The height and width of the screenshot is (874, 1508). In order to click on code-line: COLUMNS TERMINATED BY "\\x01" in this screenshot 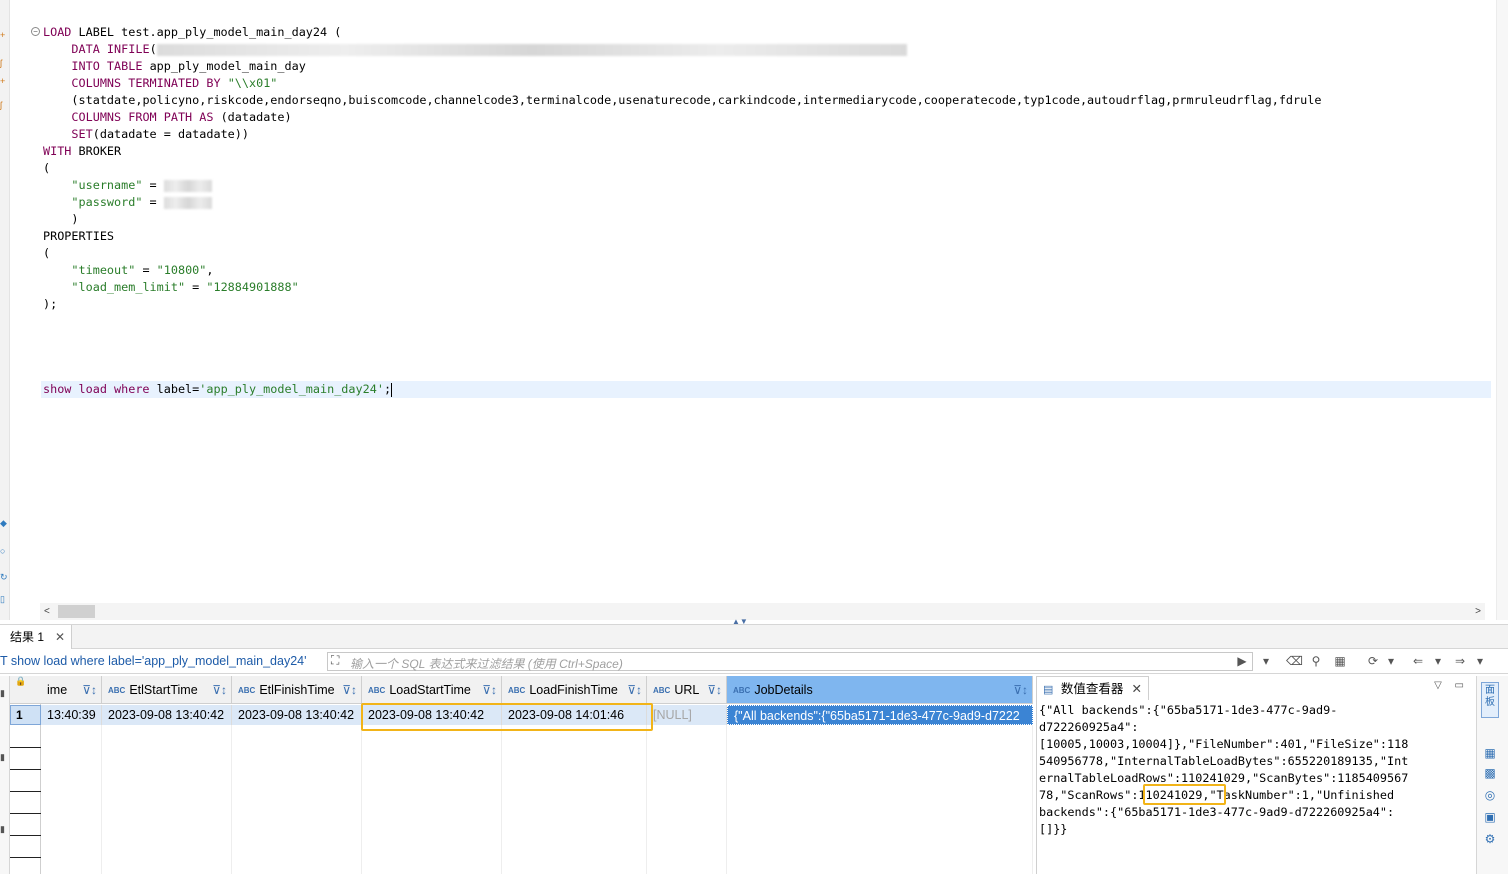, I will do `click(160, 83)`.